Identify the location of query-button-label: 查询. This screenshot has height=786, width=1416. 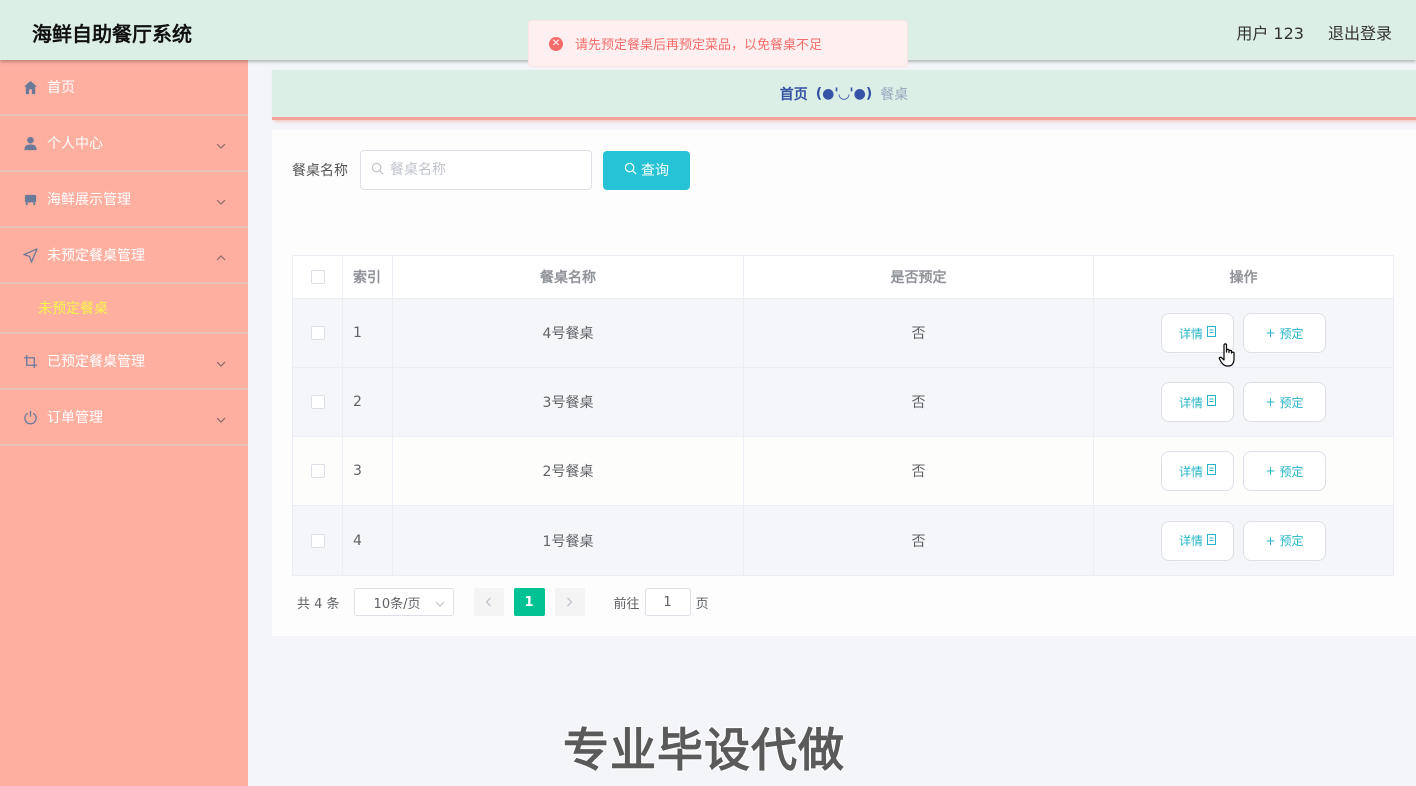
(655, 170).